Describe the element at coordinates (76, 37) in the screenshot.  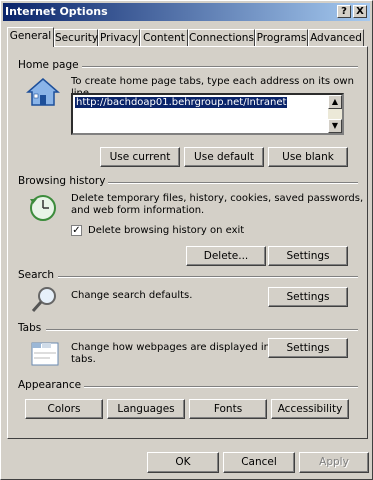
I see `tab-security: Security` at that location.